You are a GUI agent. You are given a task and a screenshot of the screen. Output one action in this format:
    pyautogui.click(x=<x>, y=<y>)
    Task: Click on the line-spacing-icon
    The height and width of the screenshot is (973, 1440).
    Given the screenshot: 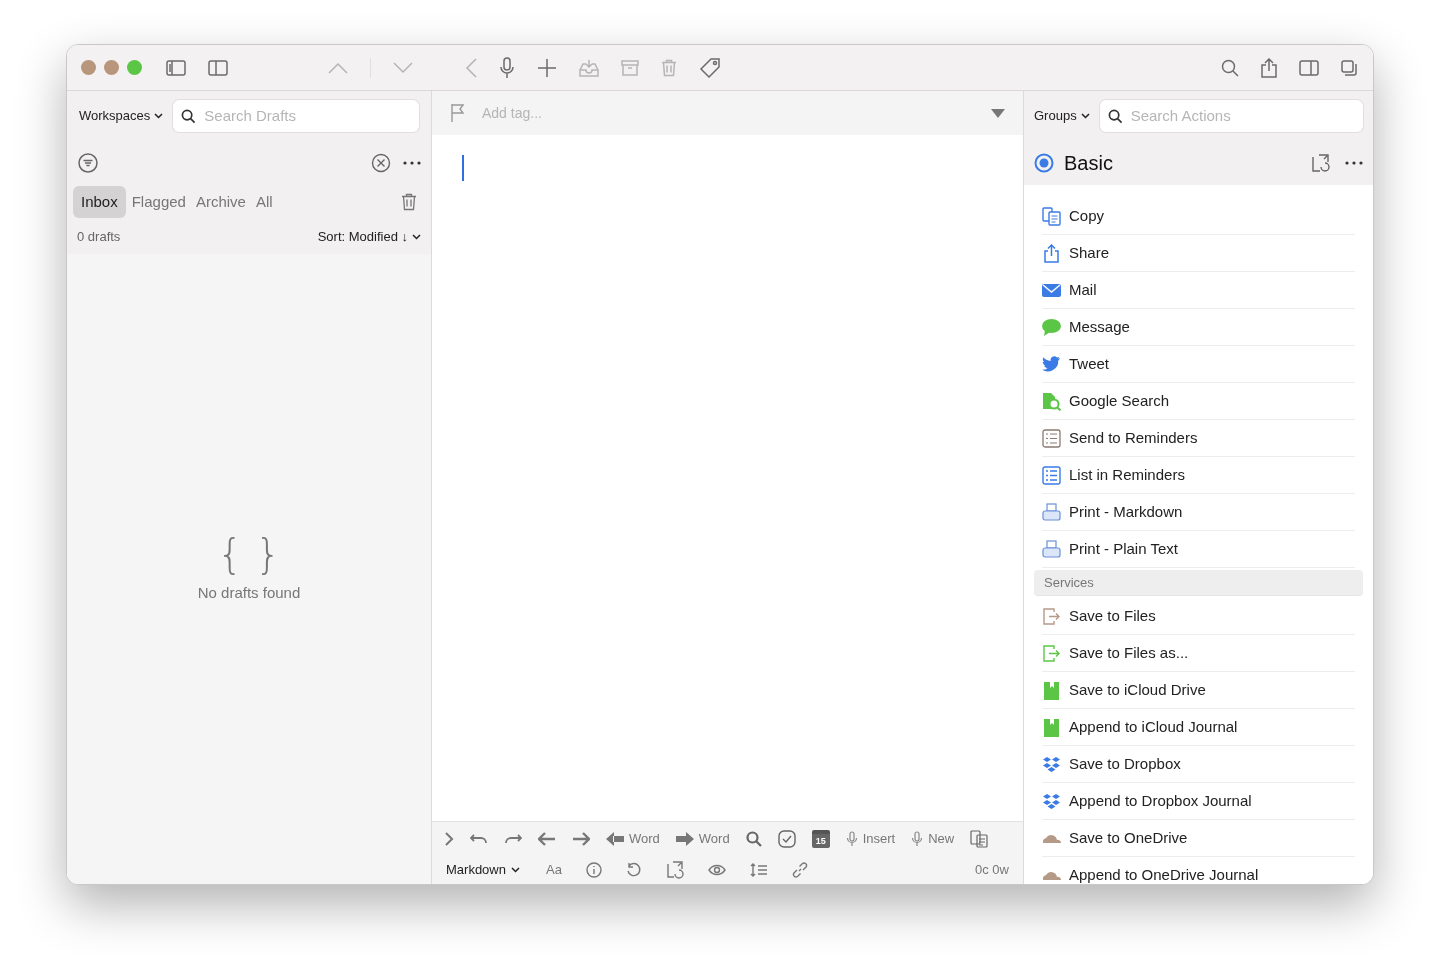 What is the action you would take?
    pyautogui.click(x=758, y=869)
    